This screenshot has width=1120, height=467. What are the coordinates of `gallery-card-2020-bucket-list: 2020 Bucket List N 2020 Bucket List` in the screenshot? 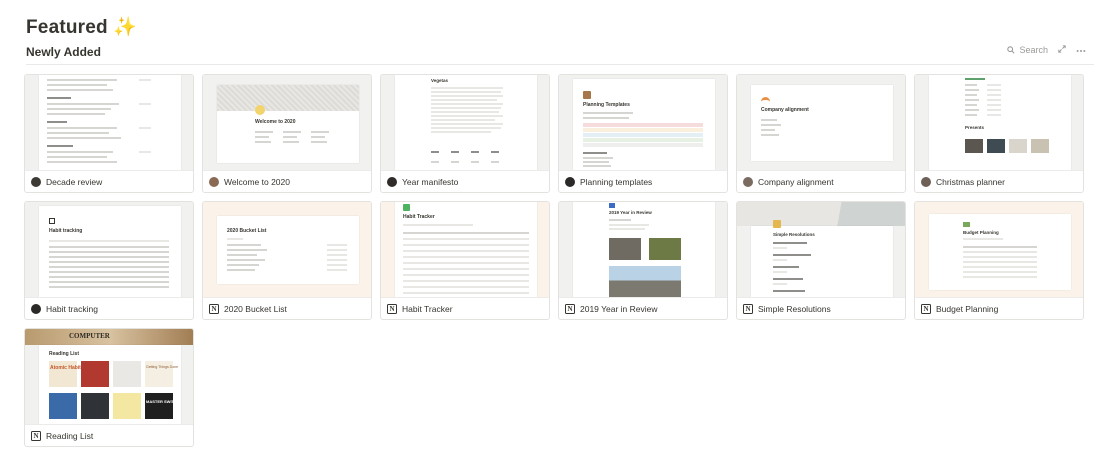 It's located at (287, 260).